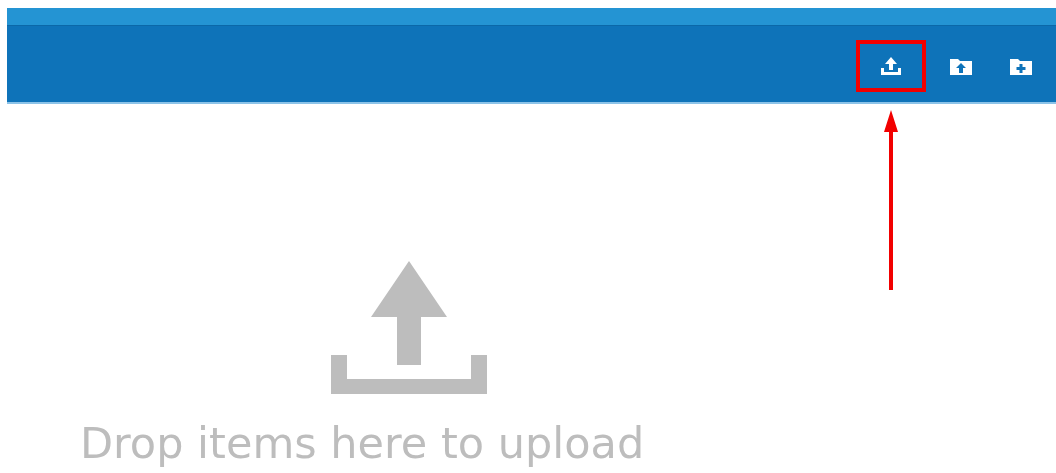  What do you see at coordinates (1021, 66) in the screenshot?
I see `folder-add-icon` at bounding box center [1021, 66].